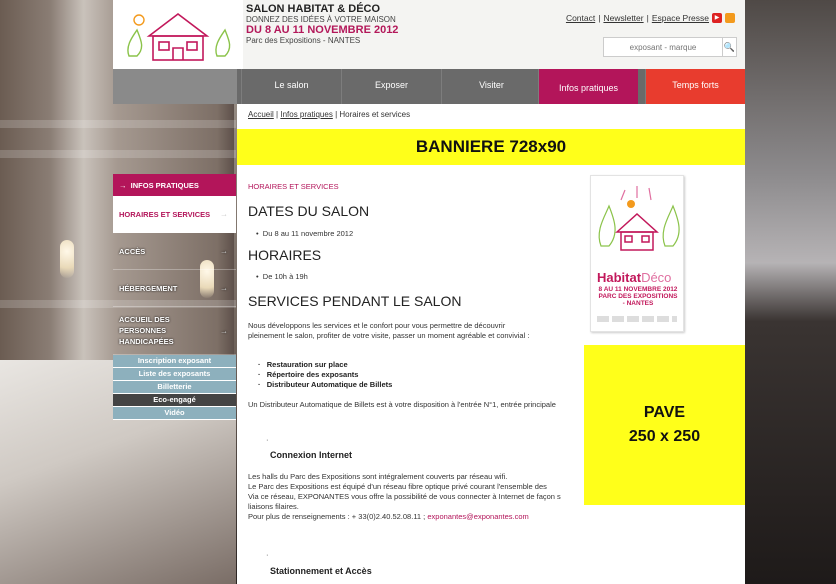  I want to click on list-item: · Répertoire des exposants, so click(308, 374).